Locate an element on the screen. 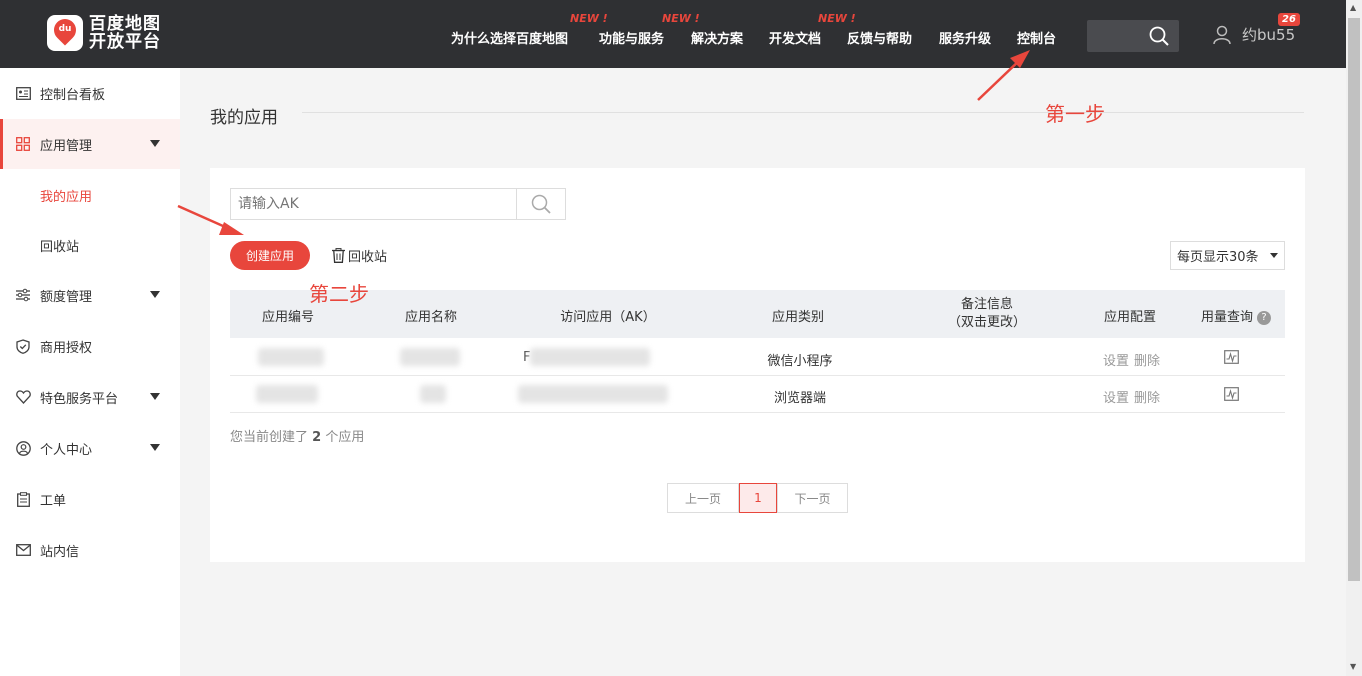 The image size is (1362, 676). sidebar-item-label: 站内信 is located at coordinates (60, 552).